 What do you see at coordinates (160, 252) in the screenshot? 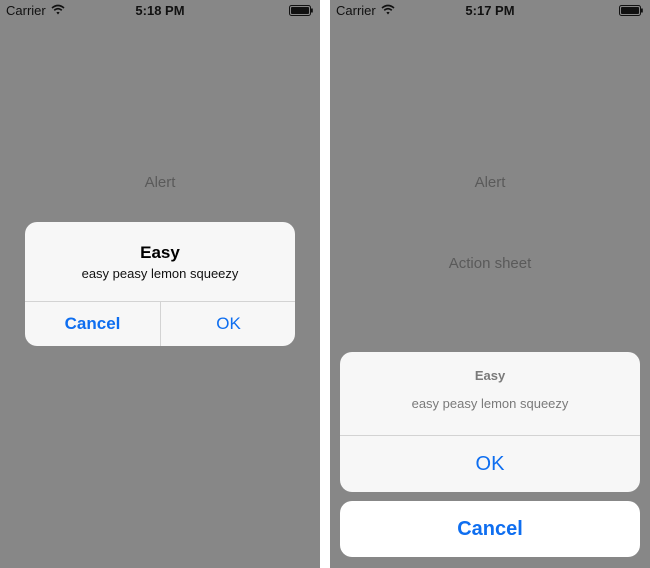
I see `alert-title: Easy` at bounding box center [160, 252].